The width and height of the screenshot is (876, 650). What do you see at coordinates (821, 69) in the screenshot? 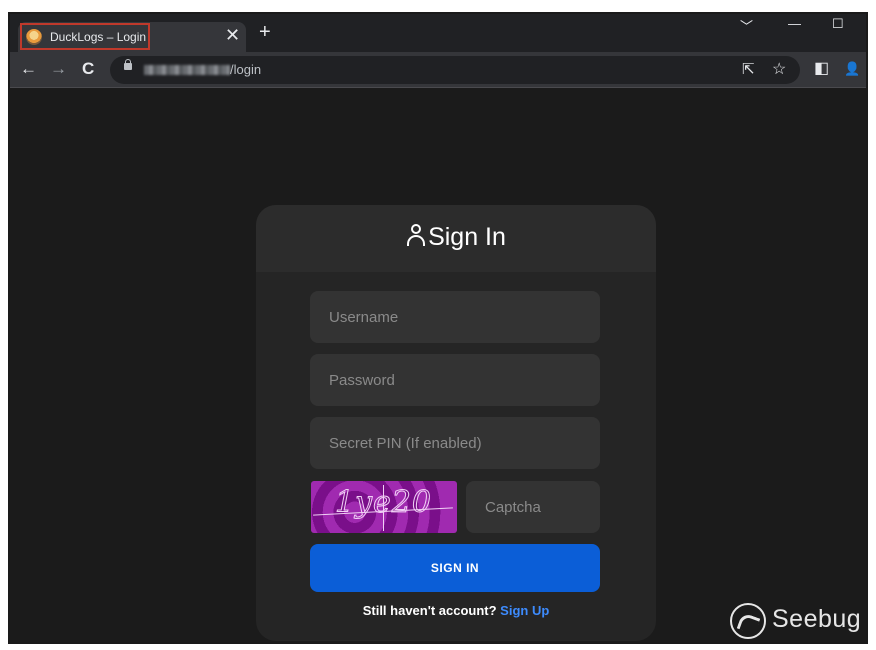
I see `side-panel-icon: ◧` at bounding box center [821, 69].